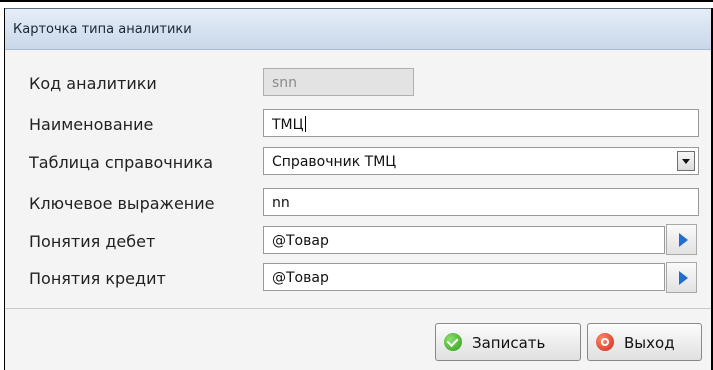 This screenshot has height=370, width=713. I want to click on debit-browse-button, so click(681, 239).